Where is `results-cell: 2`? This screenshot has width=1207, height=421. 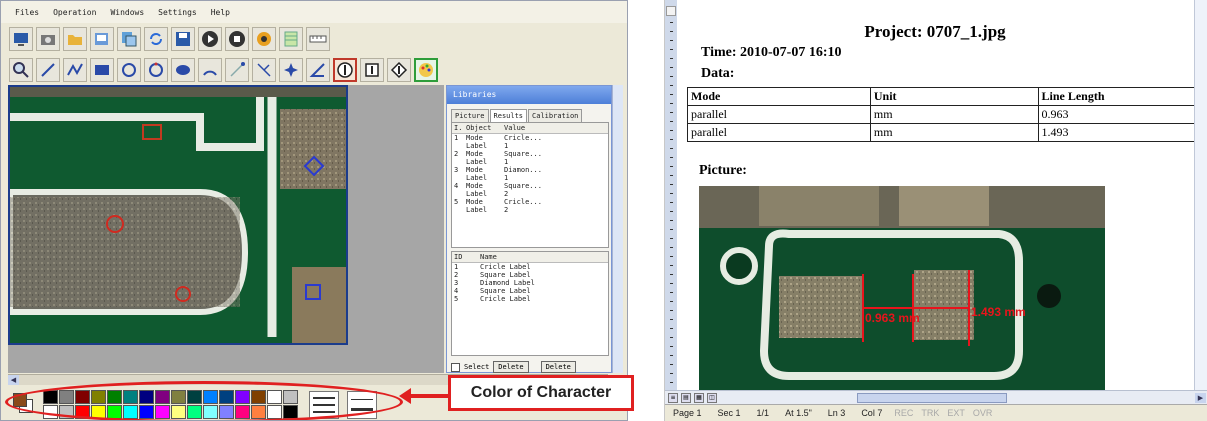 results-cell: 2 is located at coordinates (506, 210).